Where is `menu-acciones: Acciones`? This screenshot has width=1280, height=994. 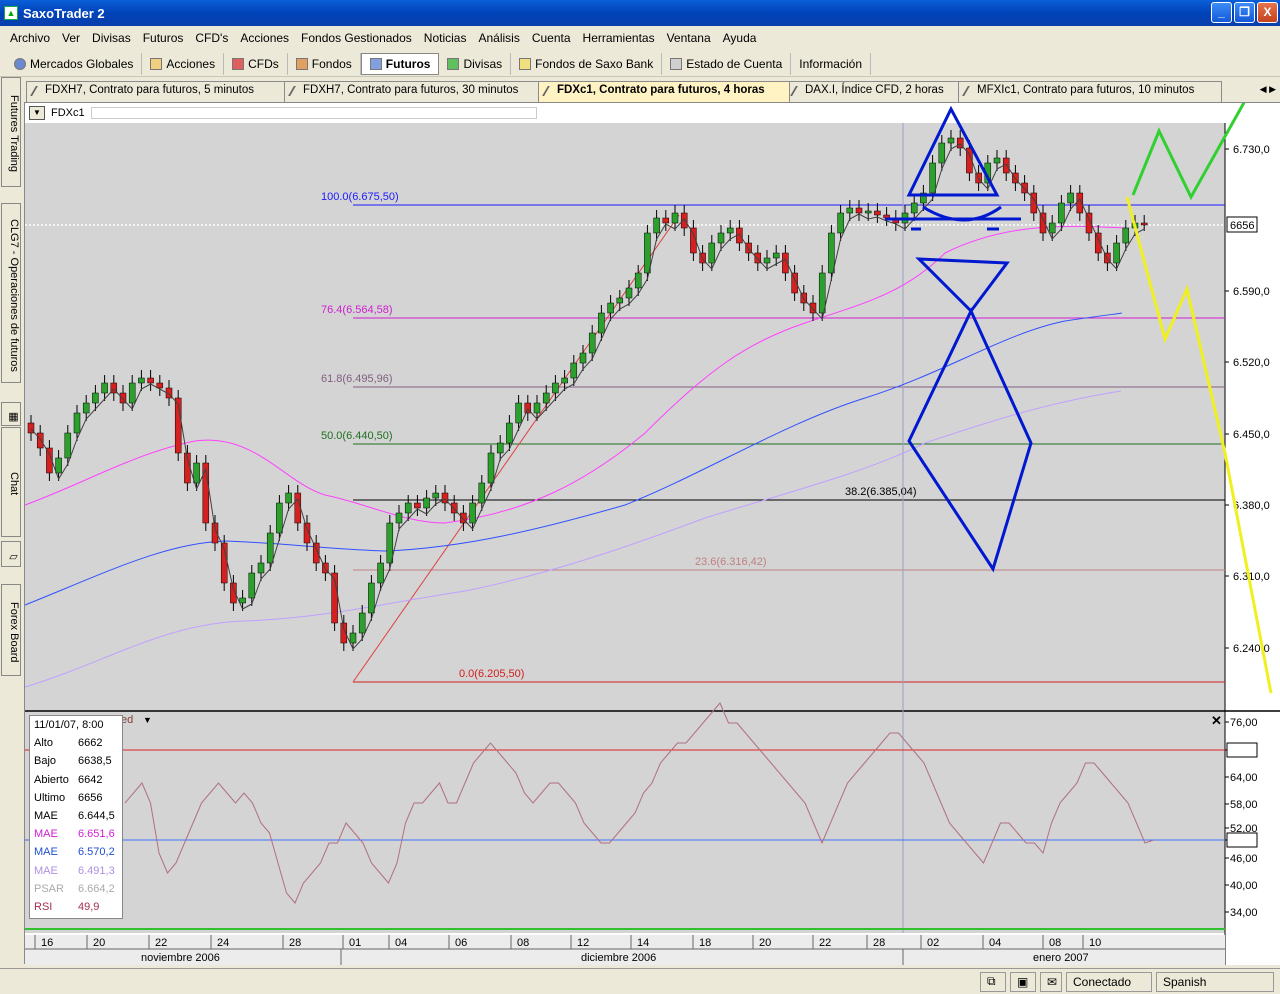
menu-acciones: Acciones is located at coordinates (264, 38).